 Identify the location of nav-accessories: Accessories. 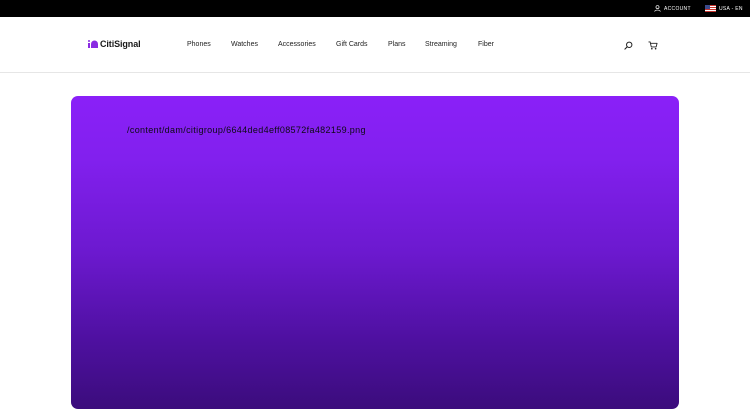
(297, 45).